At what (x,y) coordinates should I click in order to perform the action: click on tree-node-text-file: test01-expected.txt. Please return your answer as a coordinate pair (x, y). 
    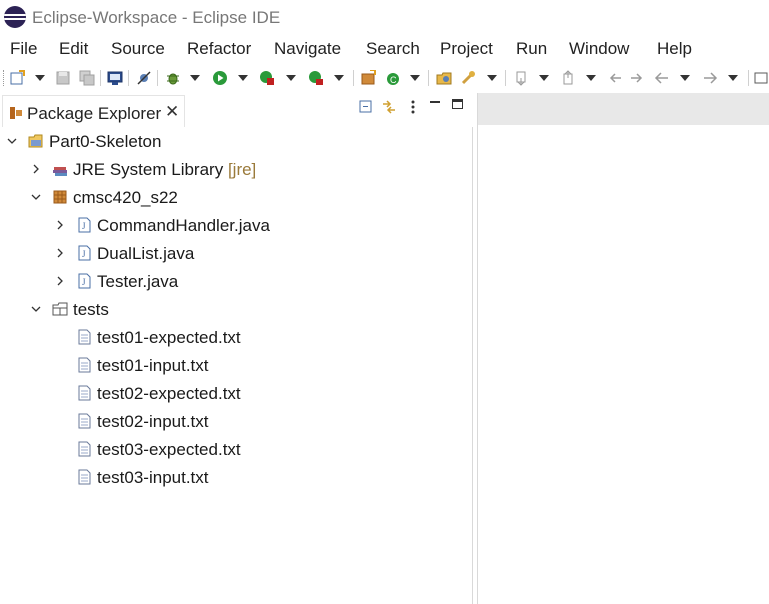
    Looking at the image, I should click on (236, 337).